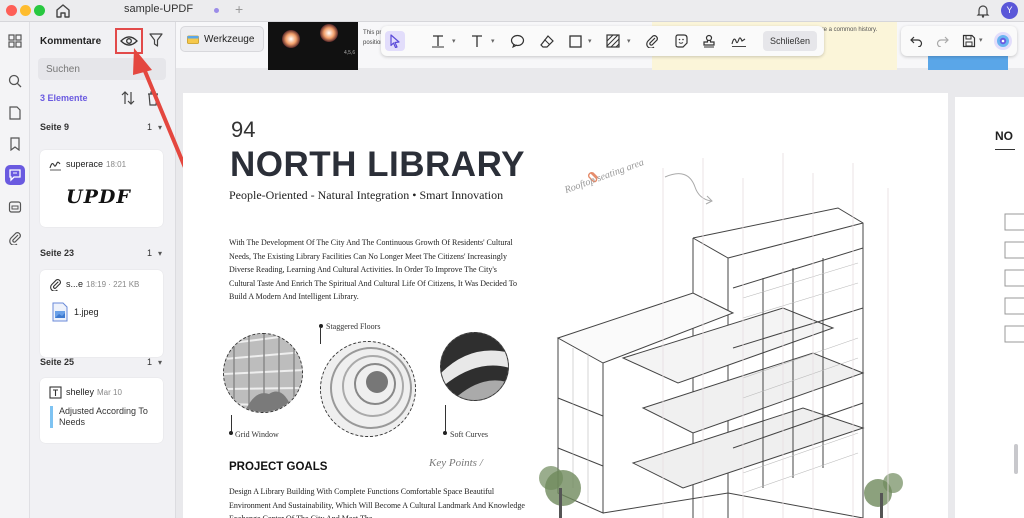  I want to click on caption-grid-window: Grid Window, so click(257, 434).